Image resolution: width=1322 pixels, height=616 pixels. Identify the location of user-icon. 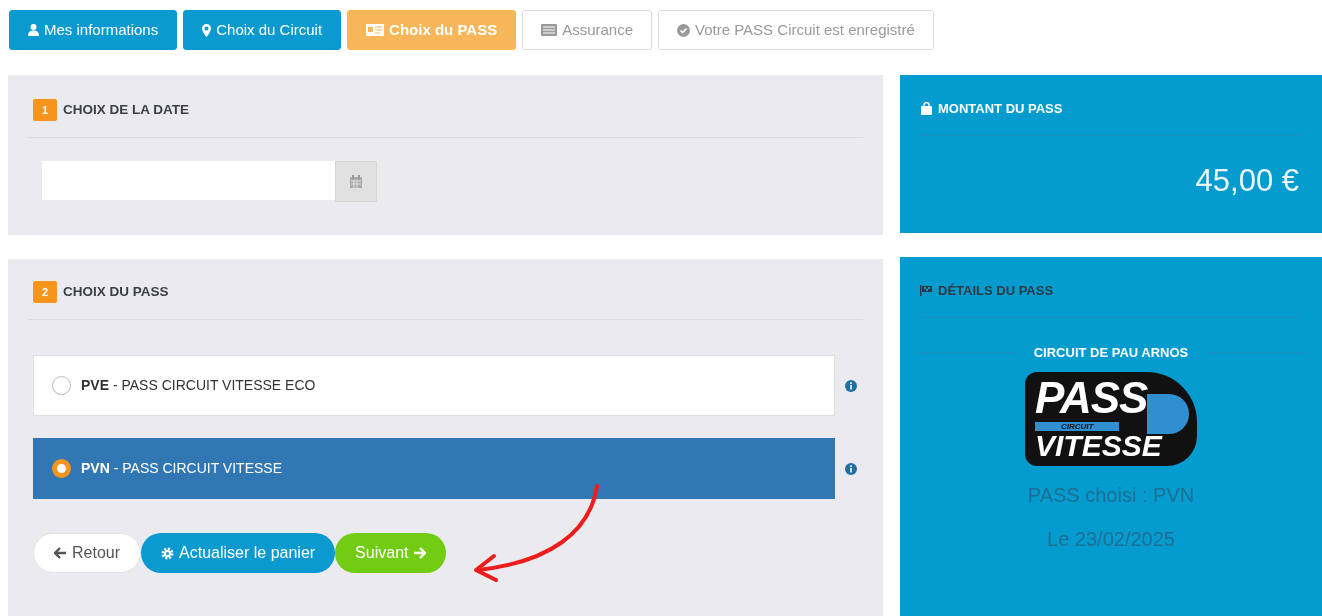
(33, 30).